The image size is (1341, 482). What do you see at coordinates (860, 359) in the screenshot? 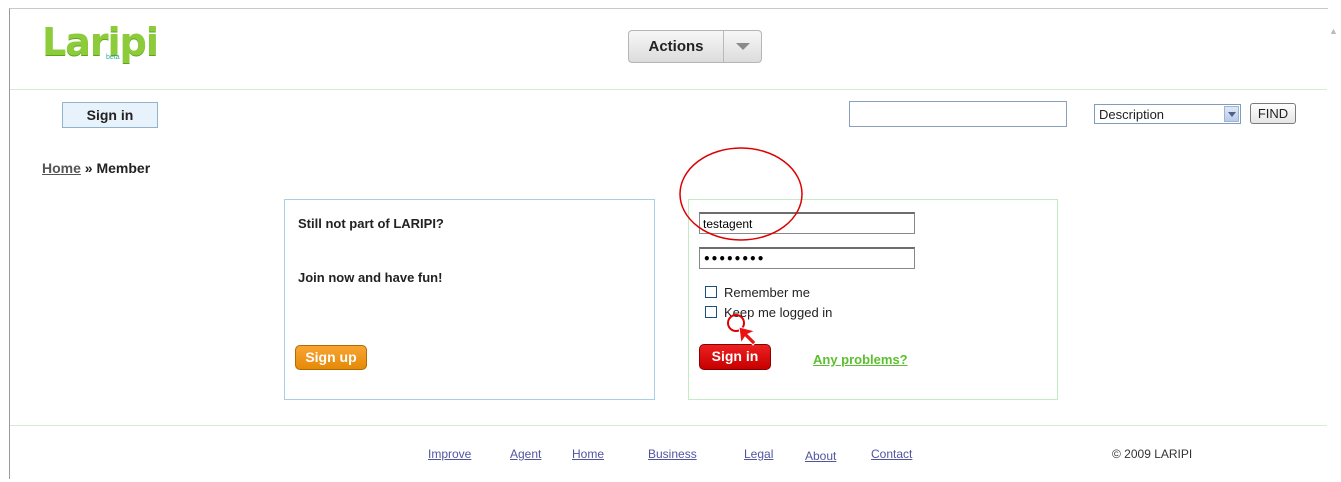
I see `any-problems-link: Any problems?` at bounding box center [860, 359].